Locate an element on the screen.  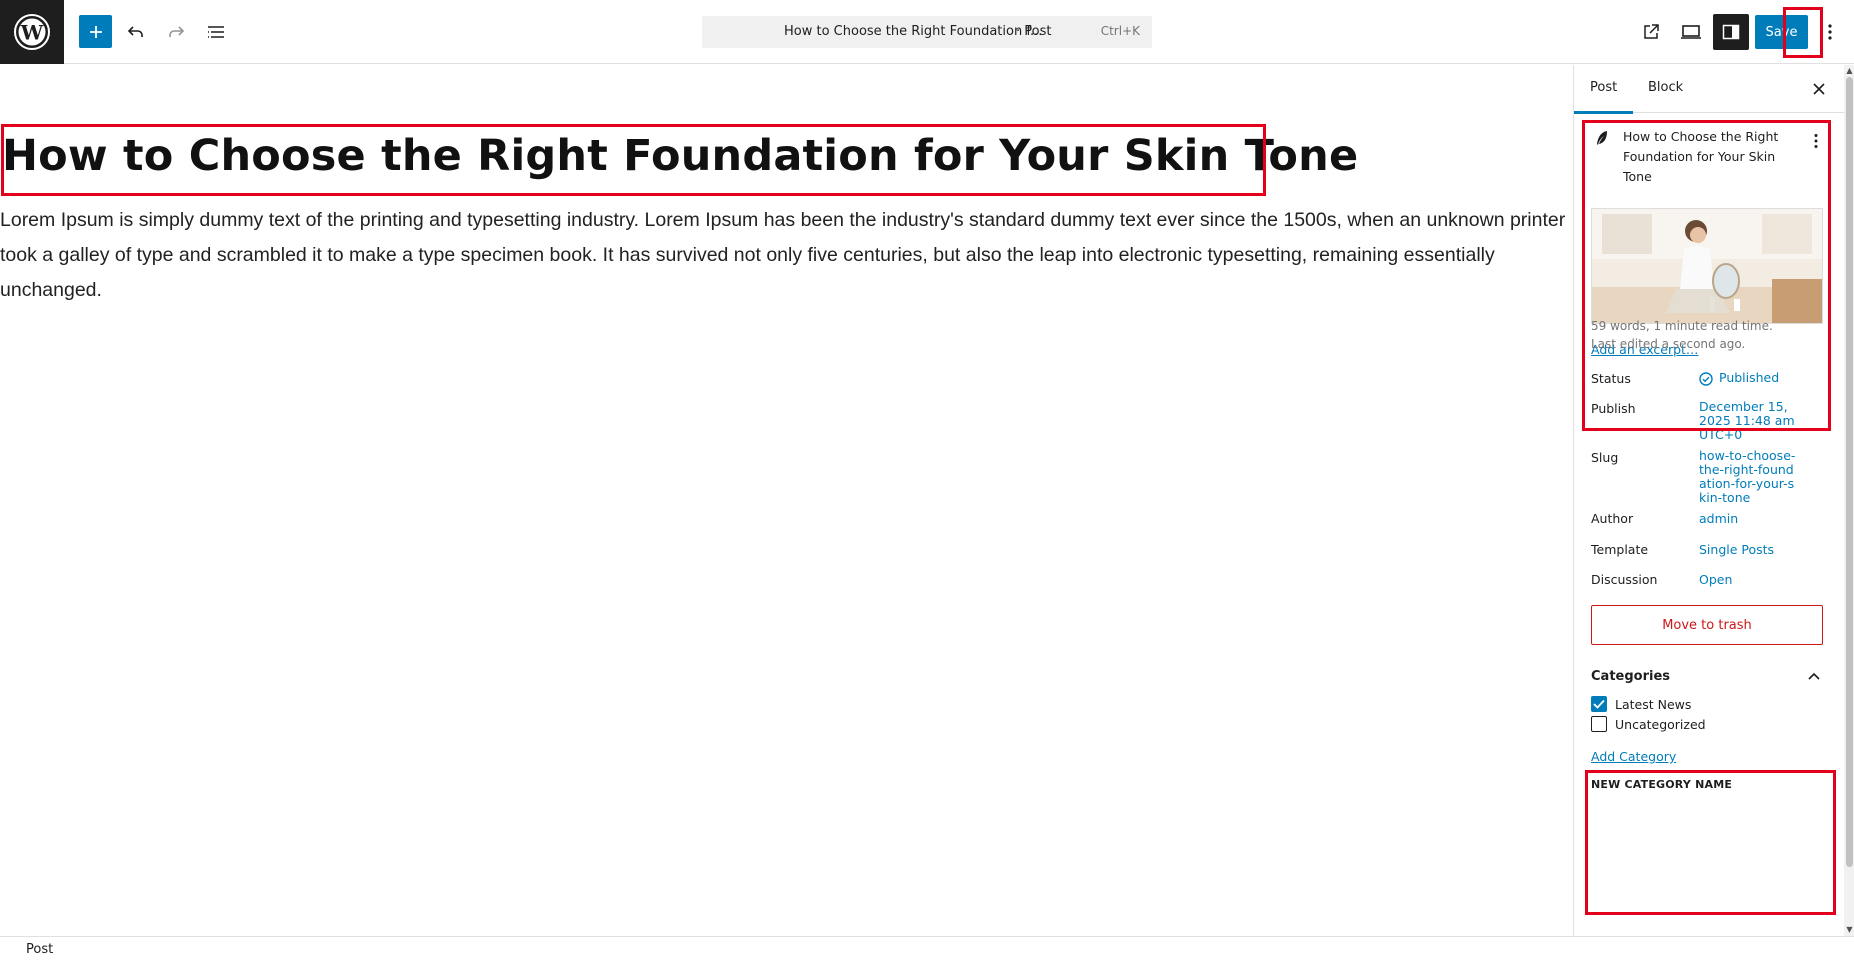
document-overview-button is located at coordinates (216, 32).